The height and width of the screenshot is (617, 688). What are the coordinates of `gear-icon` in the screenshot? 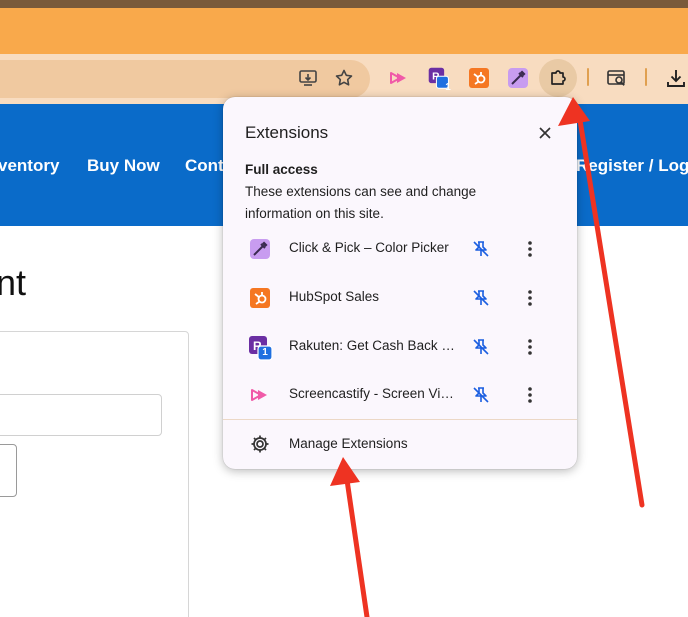 It's located at (260, 444).